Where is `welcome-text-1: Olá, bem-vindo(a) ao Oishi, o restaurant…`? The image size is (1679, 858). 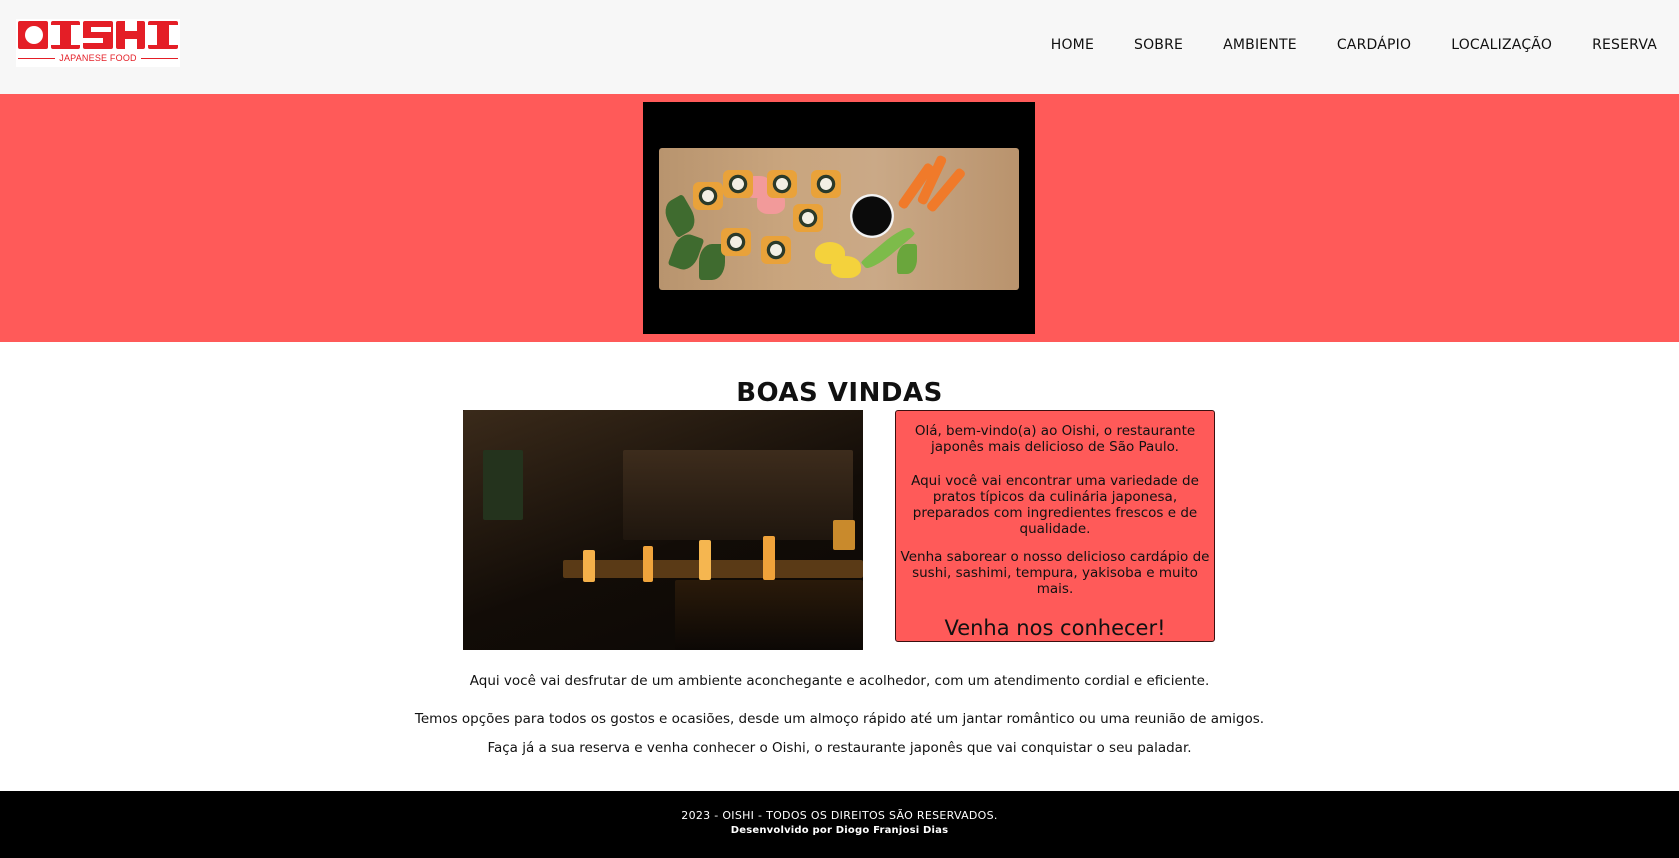 welcome-text-1: Olá, bem-vindo(a) ao Oishi, o restaurant… is located at coordinates (1055, 439).